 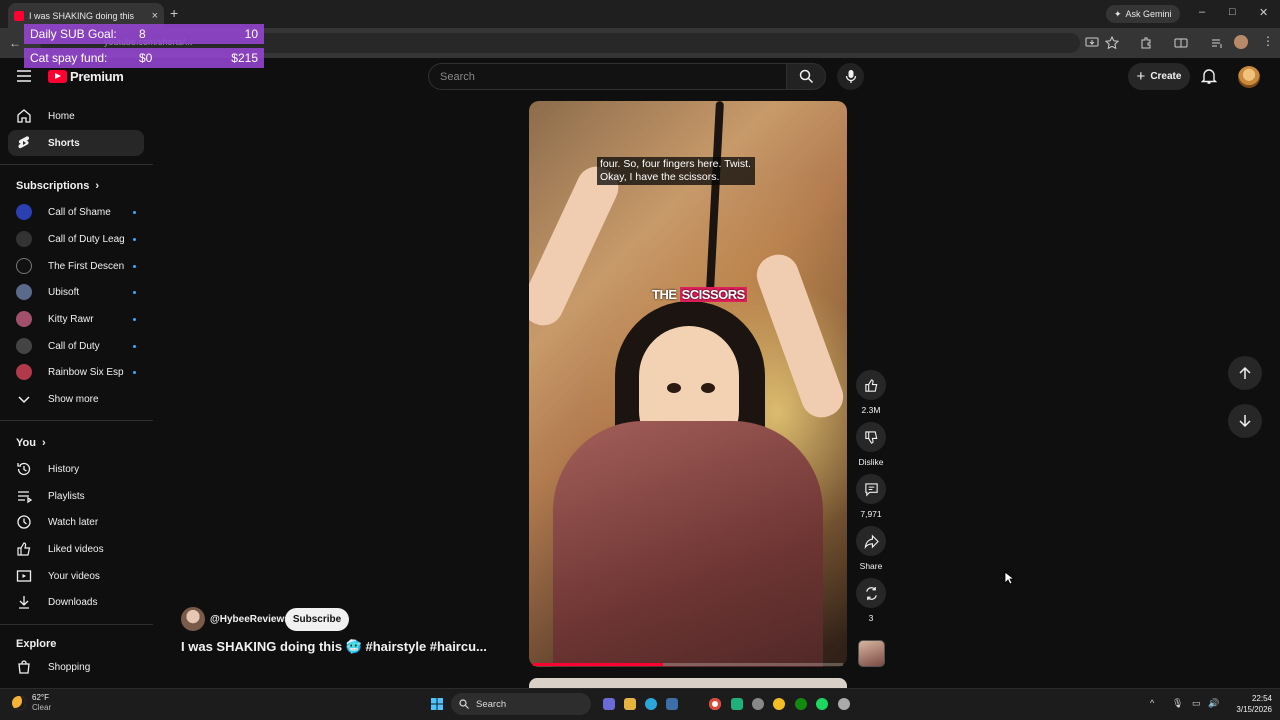 What do you see at coordinates (871, 653) in the screenshot?
I see `sound-source-thumbnail` at bounding box center [871, 653].